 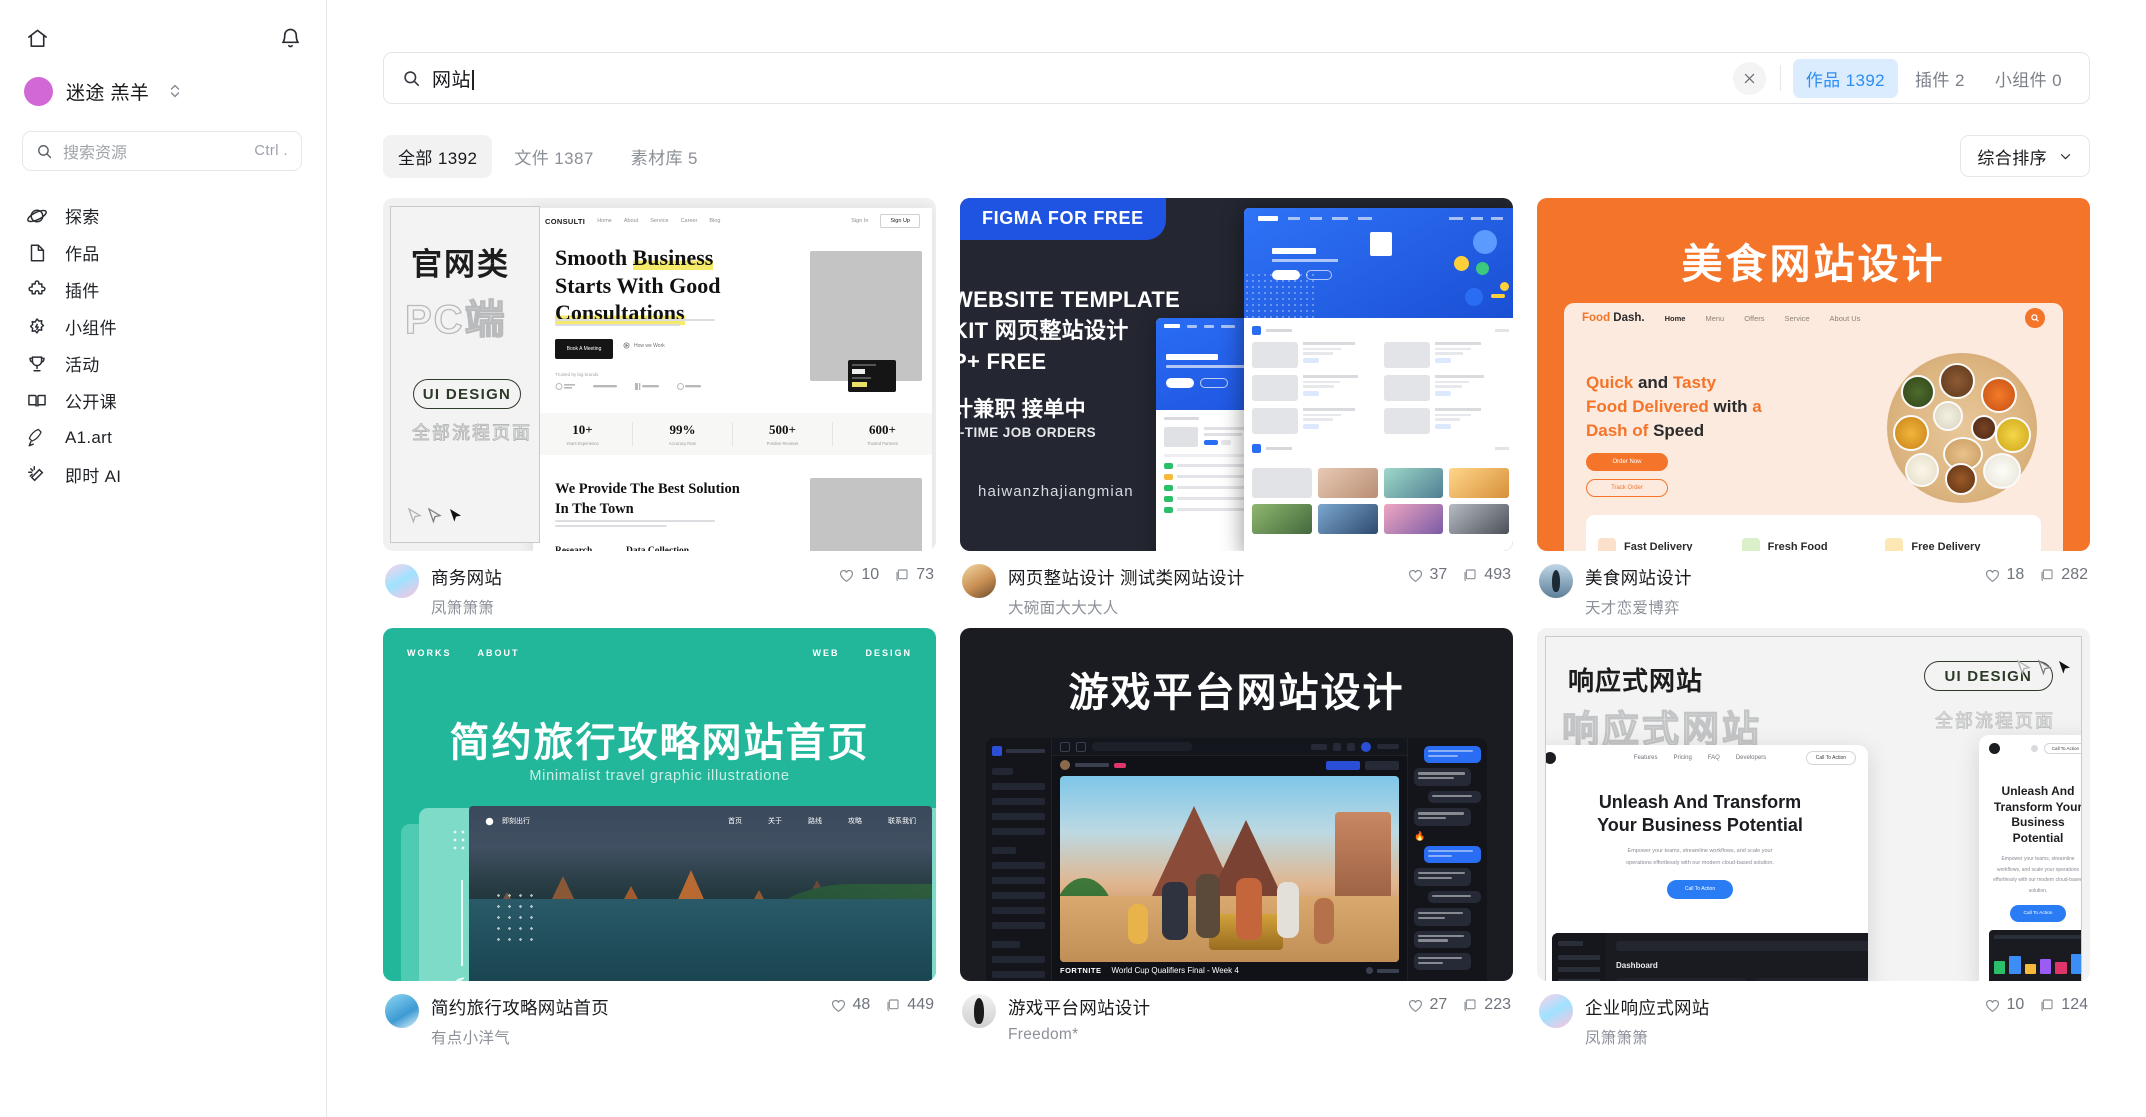 What do you see at coordinates (163, 289) in the screenshot?
I see `sidebar-item-plugins: 插件` at bounding box center [163, 289].